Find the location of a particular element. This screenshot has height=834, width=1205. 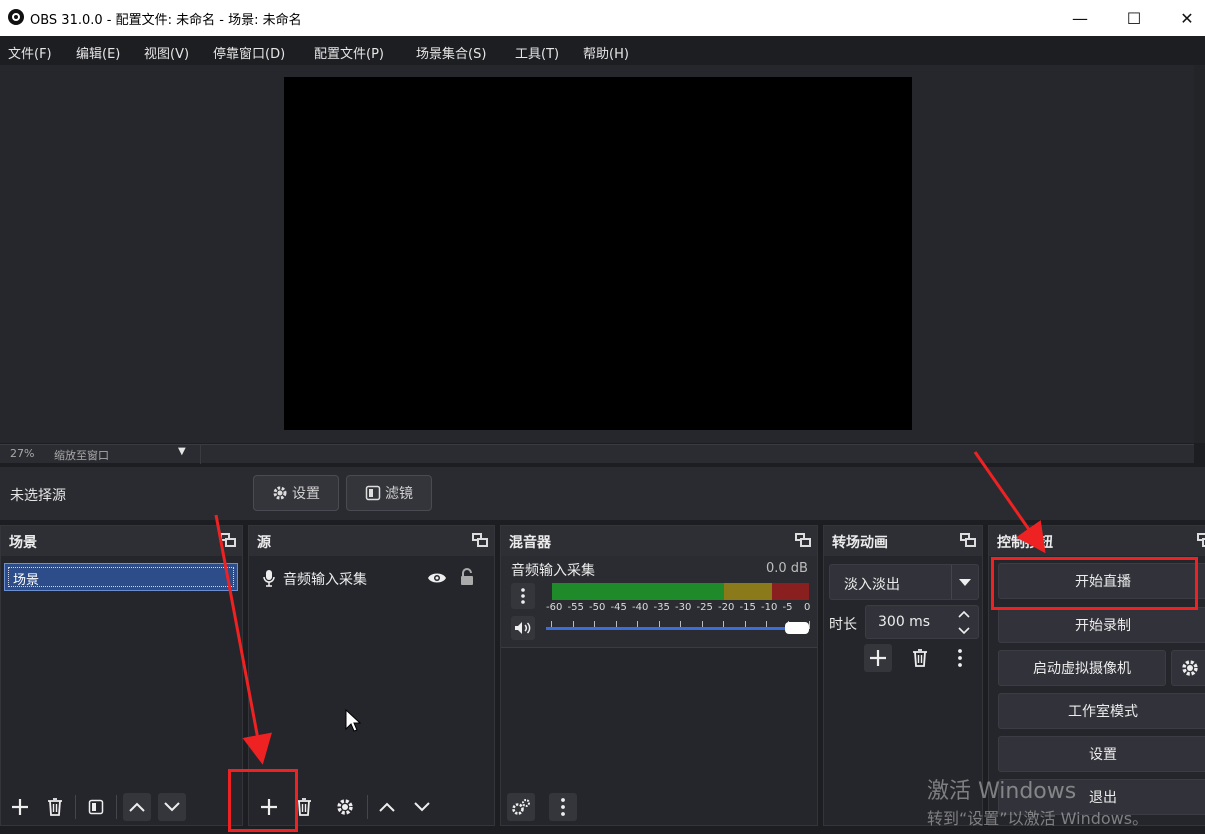

annotation-box-add-source is located at coordinates (263, 800).